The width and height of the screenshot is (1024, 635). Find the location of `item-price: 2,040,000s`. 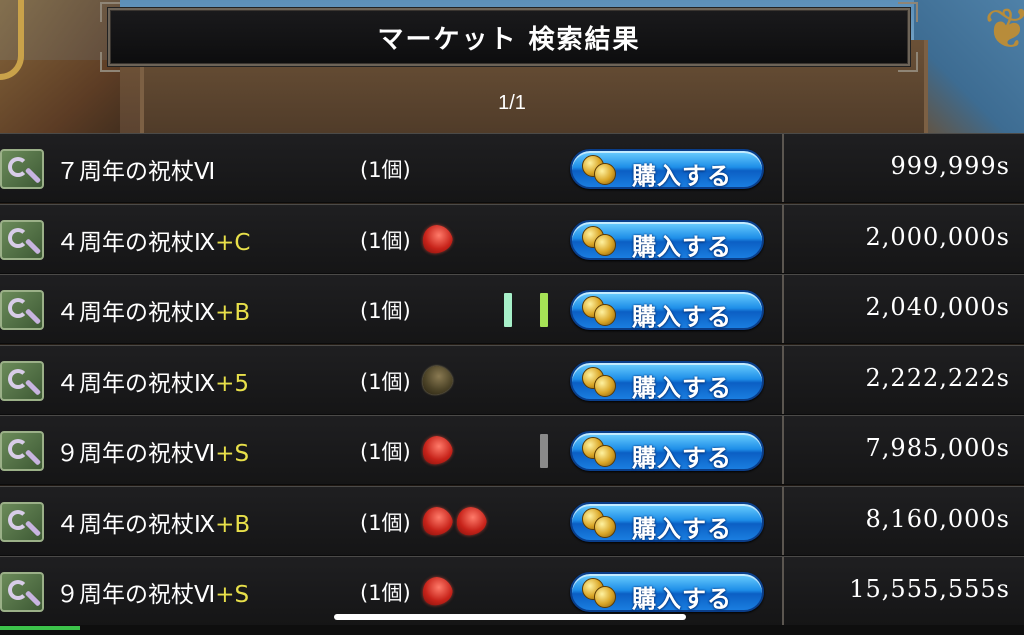

item-price: 2,040,000s is located at coordinates (937, 307).